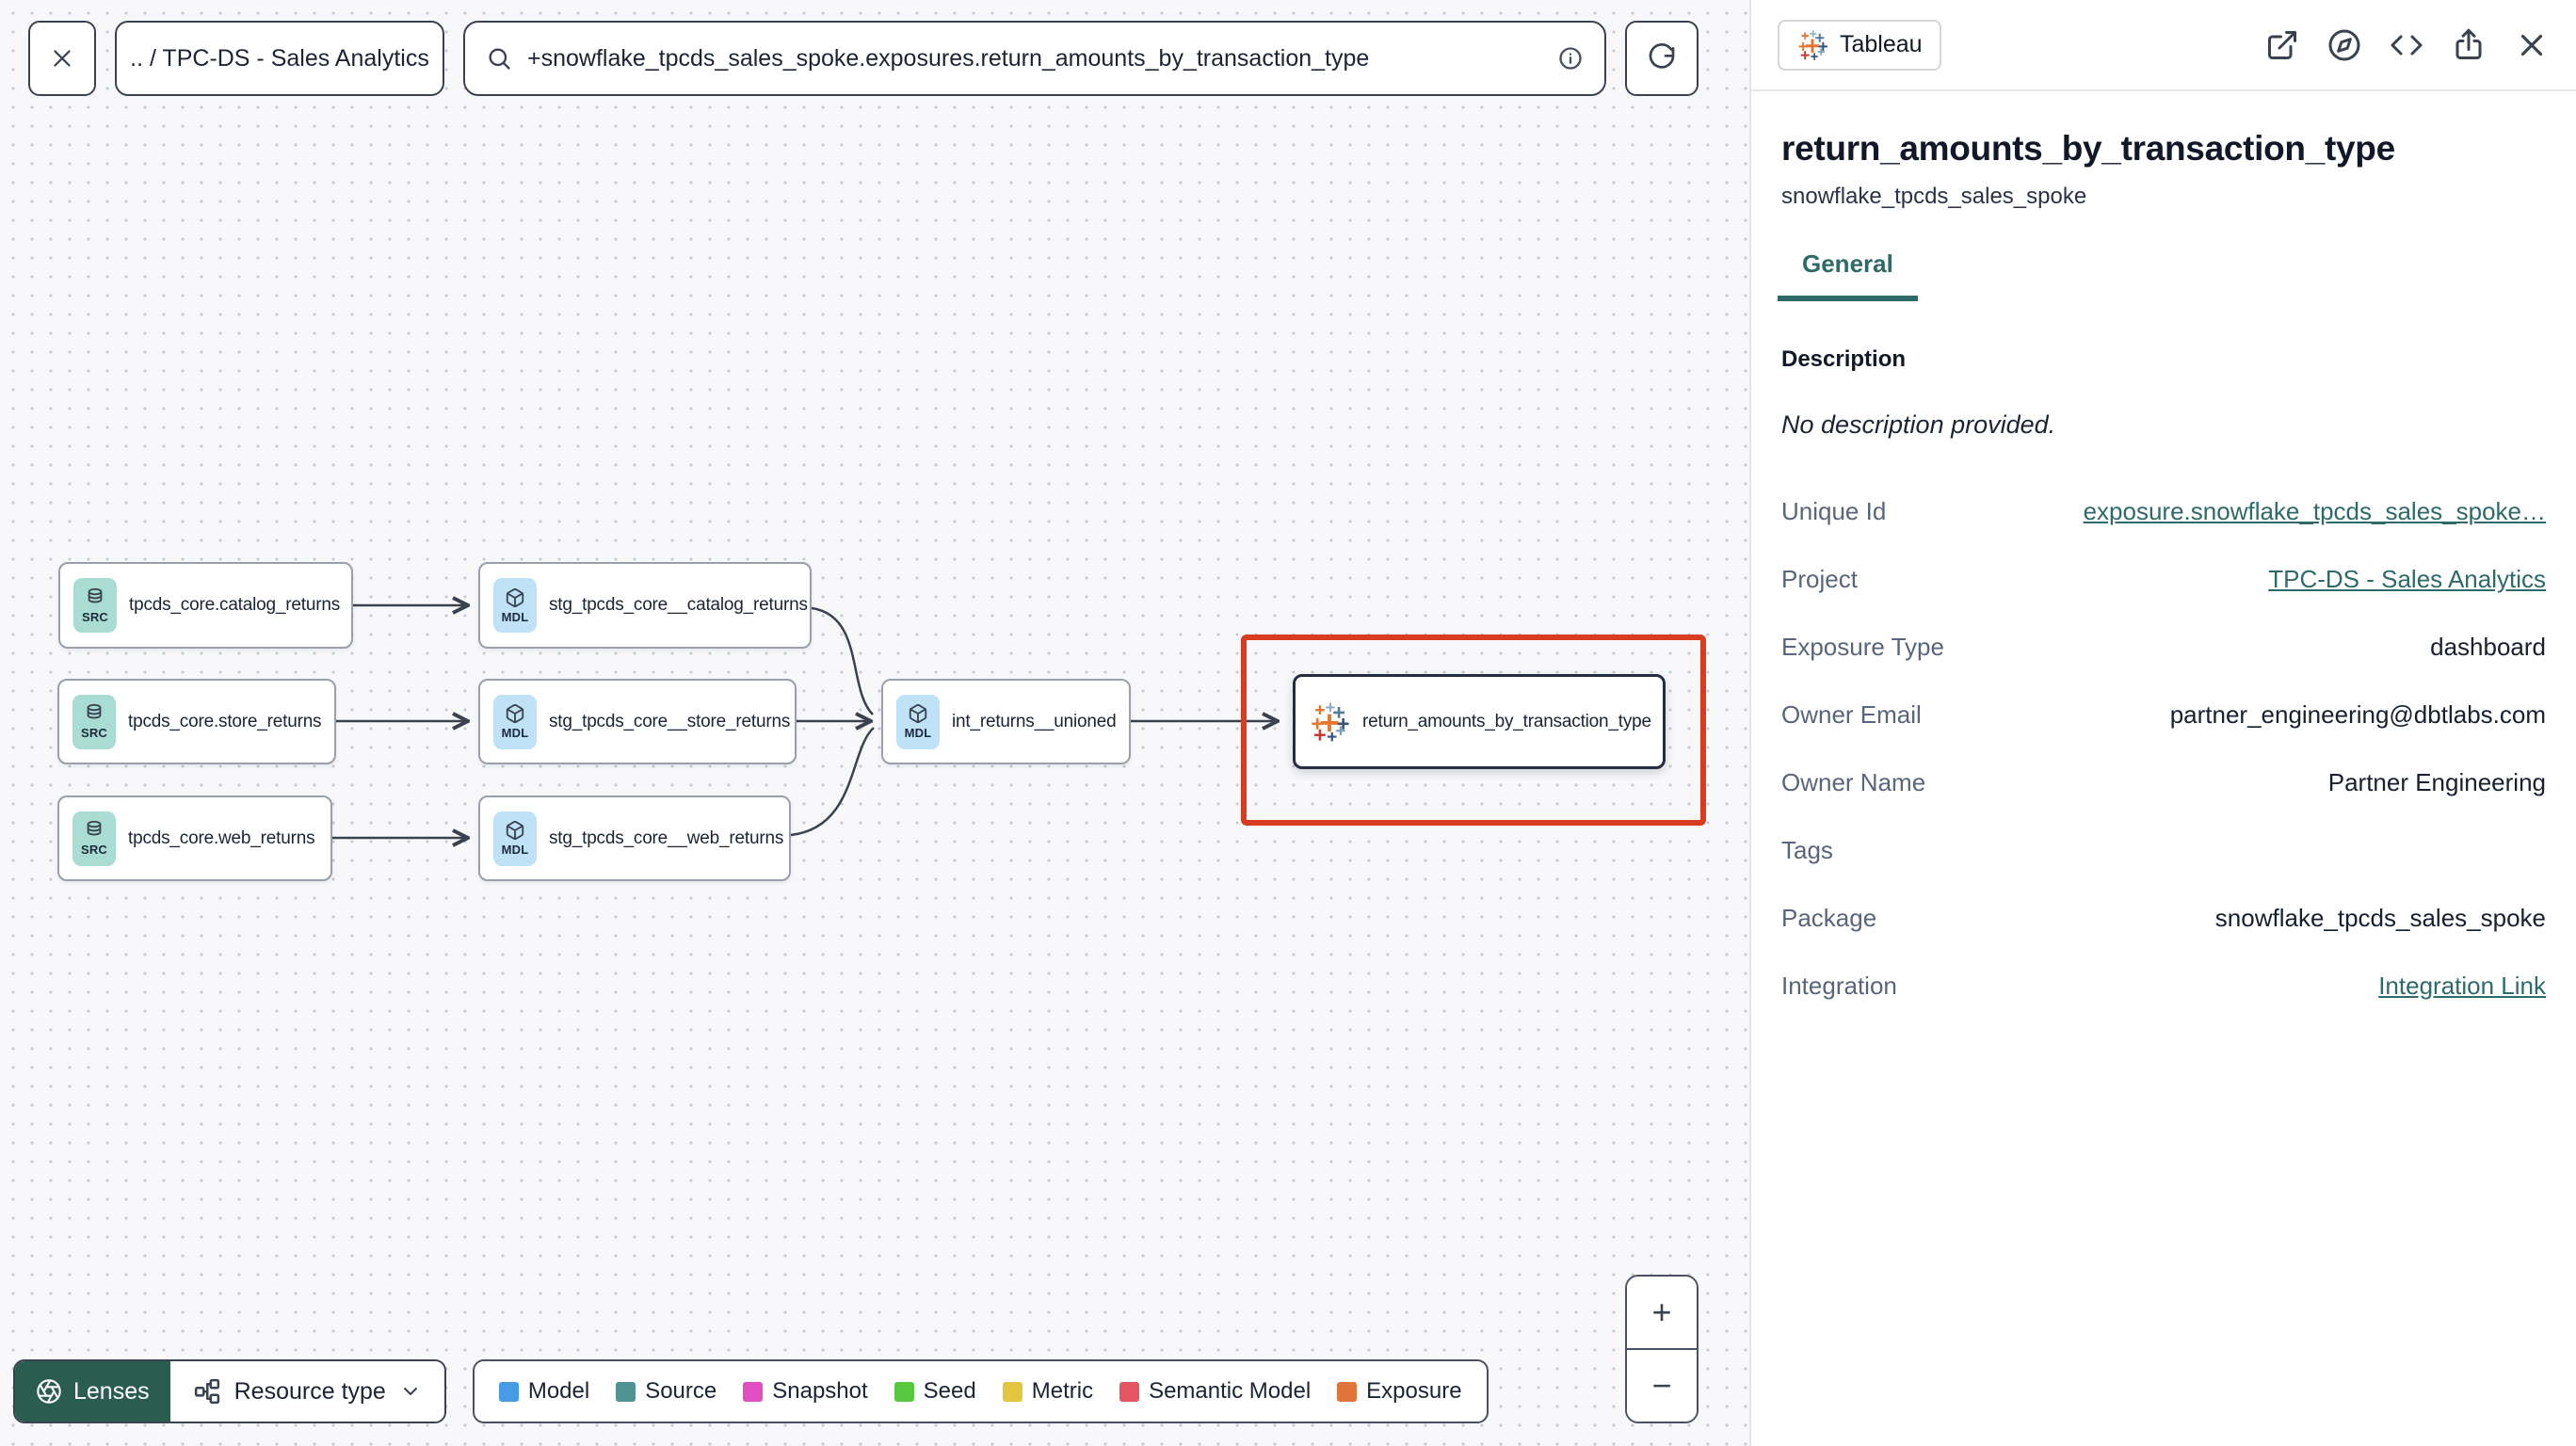  What do you see at coordinates (2469, 45) in the screenshot?
I see `share-icon` at bounding box center [2469, 45].